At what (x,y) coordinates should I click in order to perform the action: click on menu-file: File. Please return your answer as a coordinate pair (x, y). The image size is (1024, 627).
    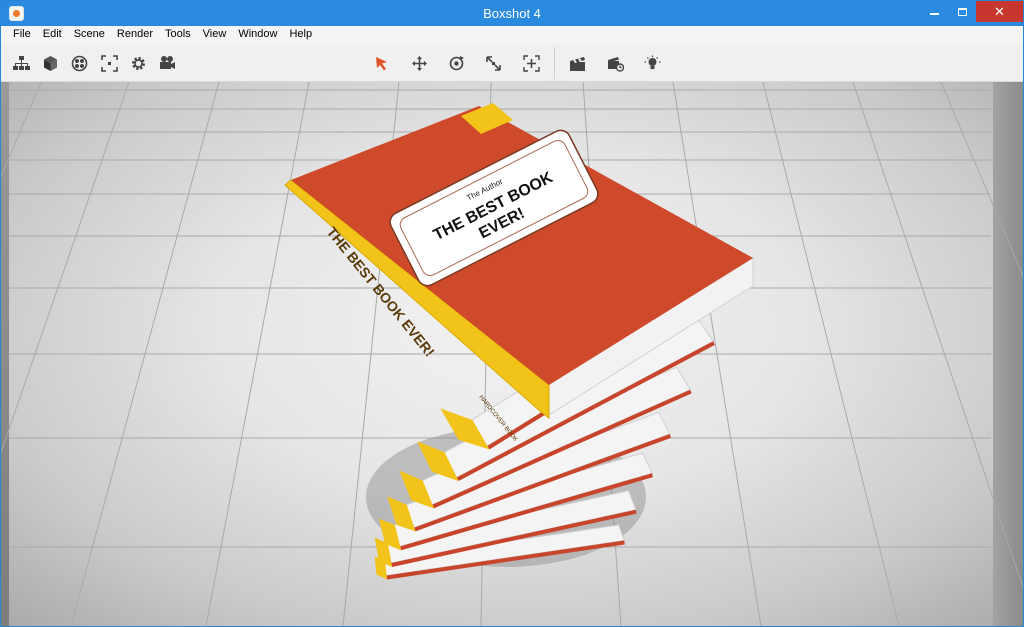
    Looking at the image, I should click on (22, 34).